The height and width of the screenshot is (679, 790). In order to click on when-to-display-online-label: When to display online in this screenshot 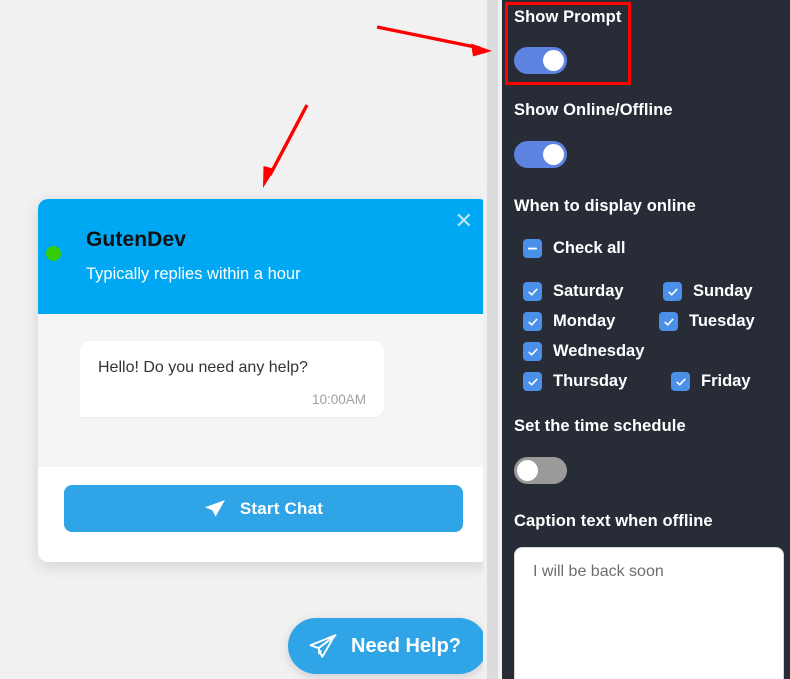, I will do `click(605, 206)`.